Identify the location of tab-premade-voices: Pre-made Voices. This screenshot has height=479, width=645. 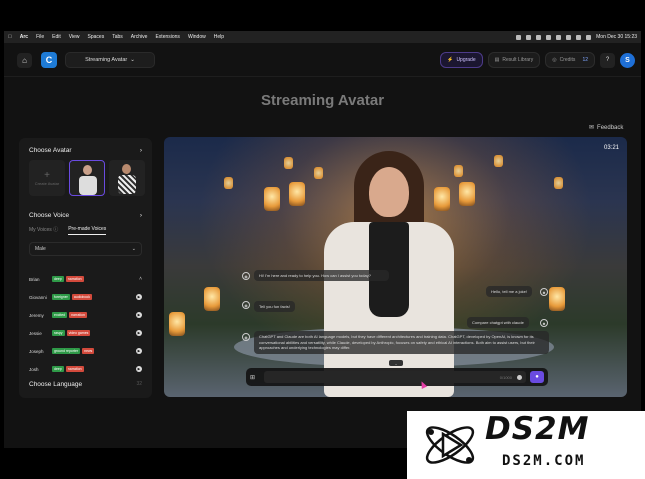
(87, 230).